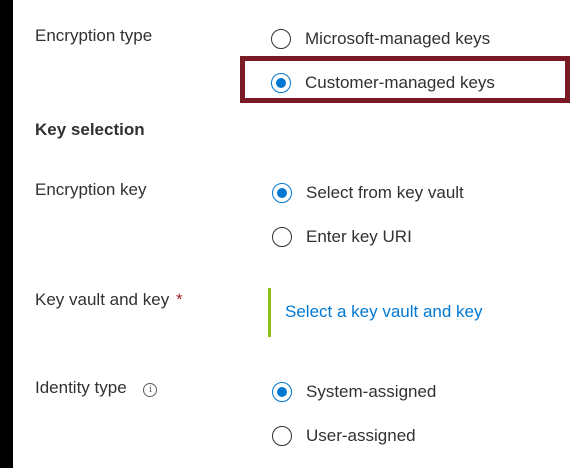  What do you see at coordinates (91, 189) in the screenshot?
I see `encryption-key-label: Encryption key` at bounding box center [91, 189].